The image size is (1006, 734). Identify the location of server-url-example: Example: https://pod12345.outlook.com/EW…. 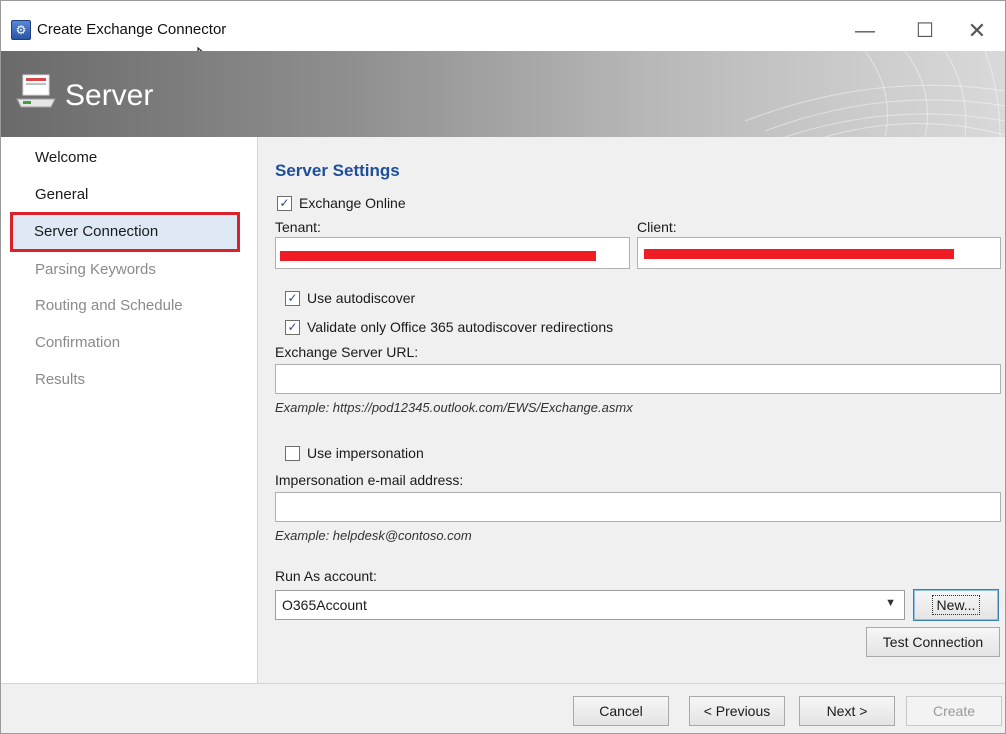
(454, 407).